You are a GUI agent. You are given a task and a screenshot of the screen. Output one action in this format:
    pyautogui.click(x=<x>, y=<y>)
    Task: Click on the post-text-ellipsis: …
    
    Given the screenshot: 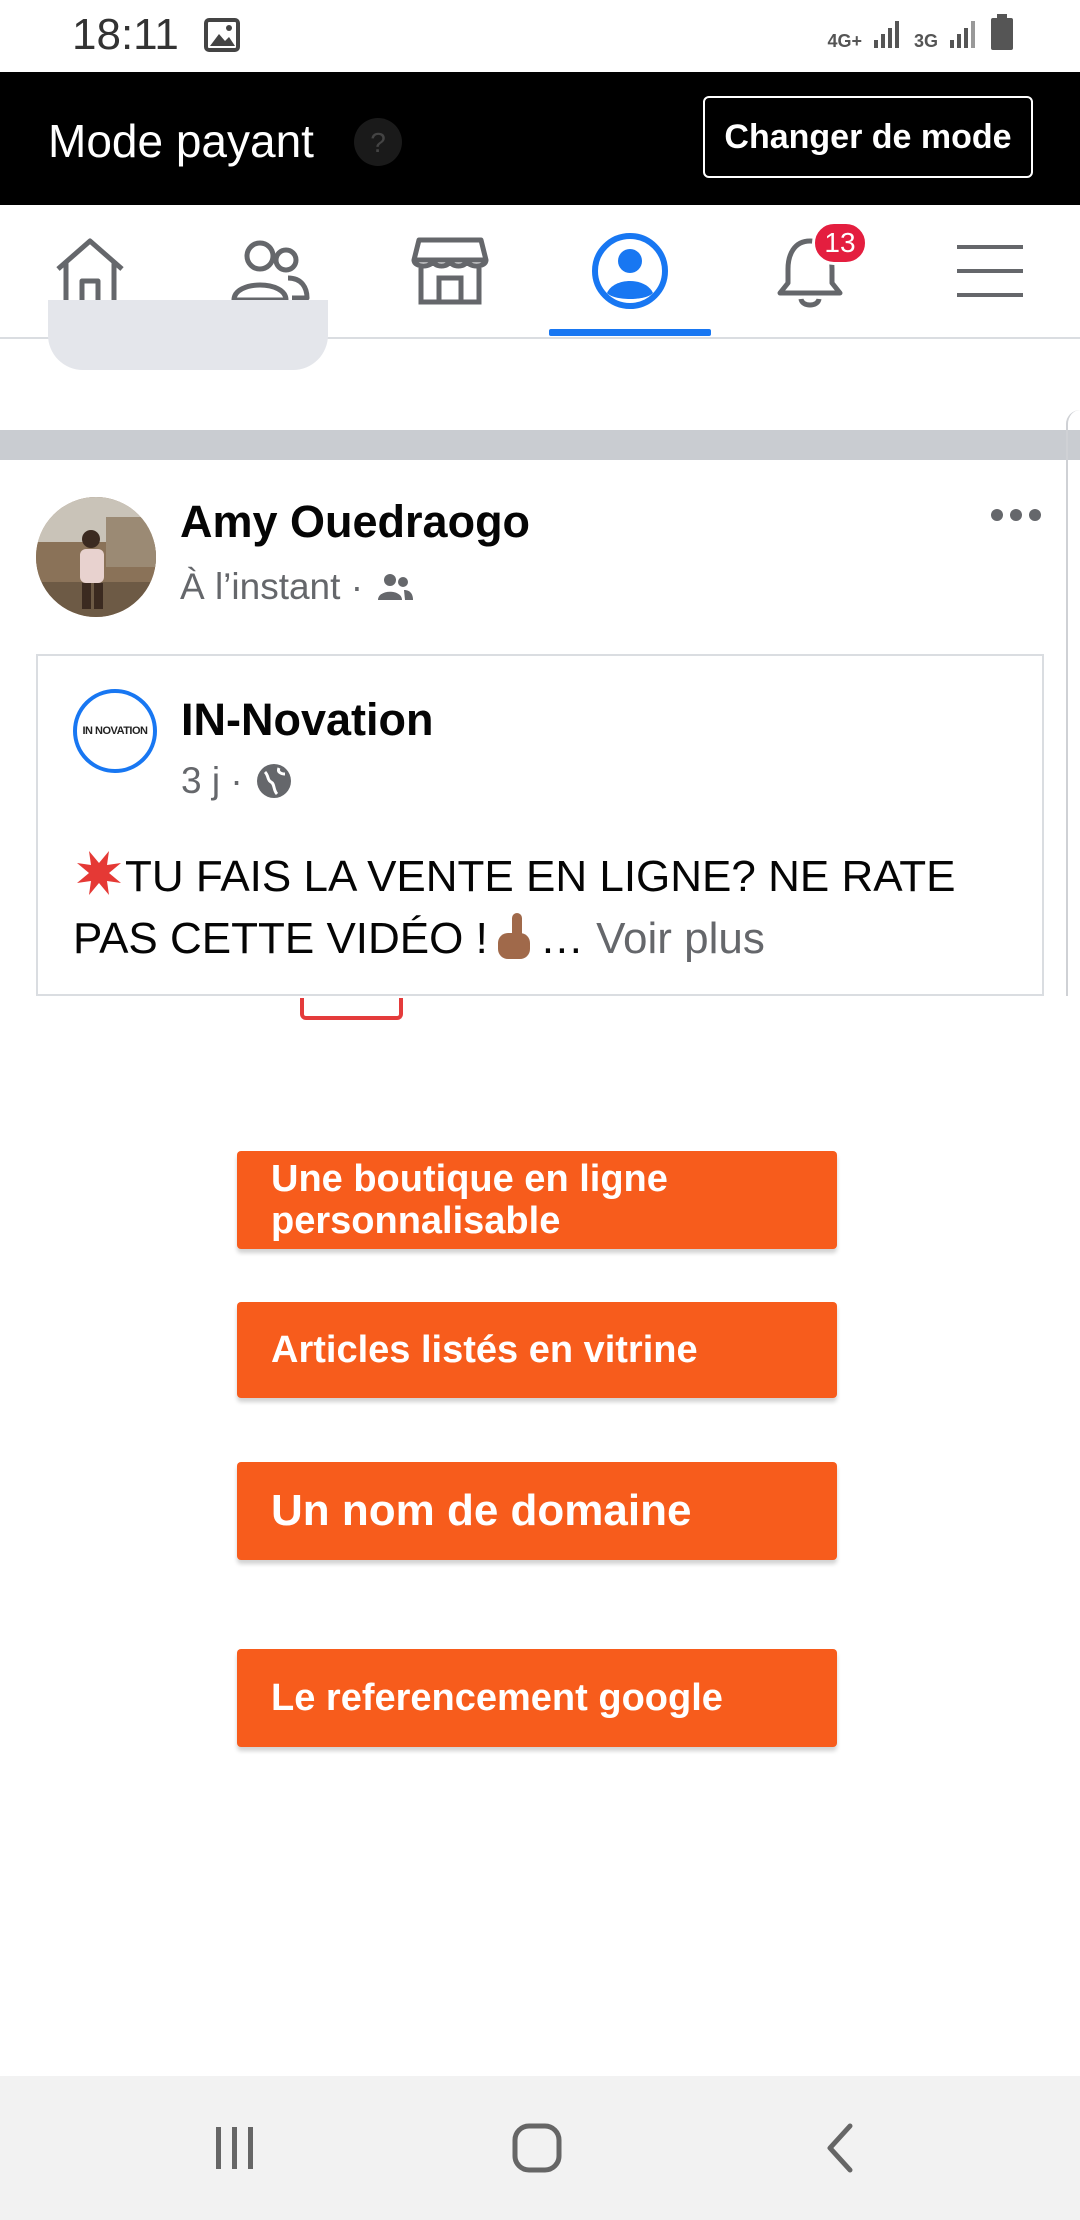 What is the action you would take?
    pyautogui.click(x=561, y=938)
    